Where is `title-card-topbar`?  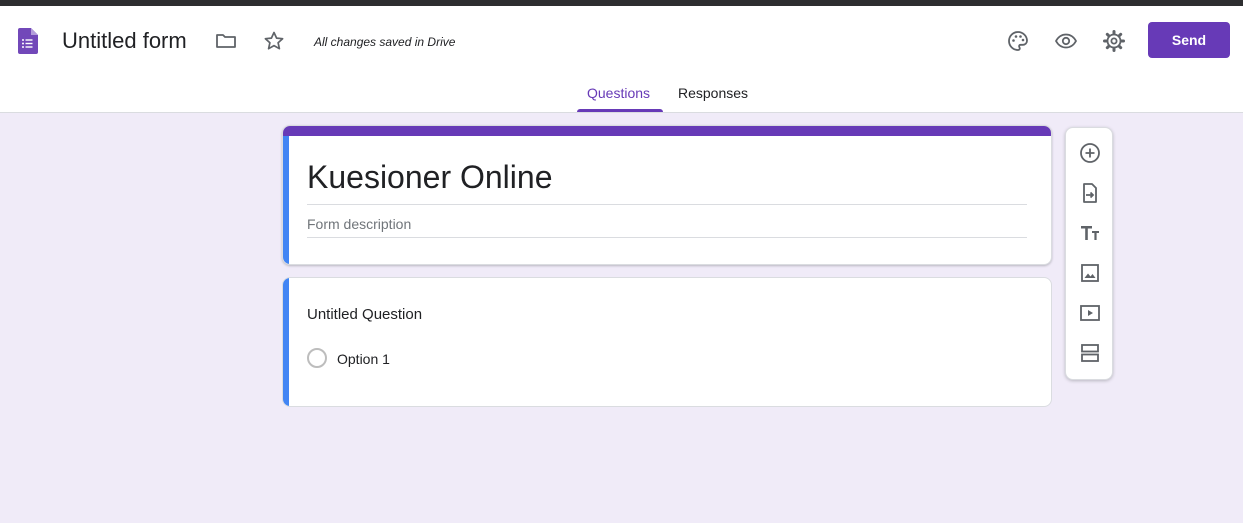 title-card-topbar is located at coordinates (667, 131).